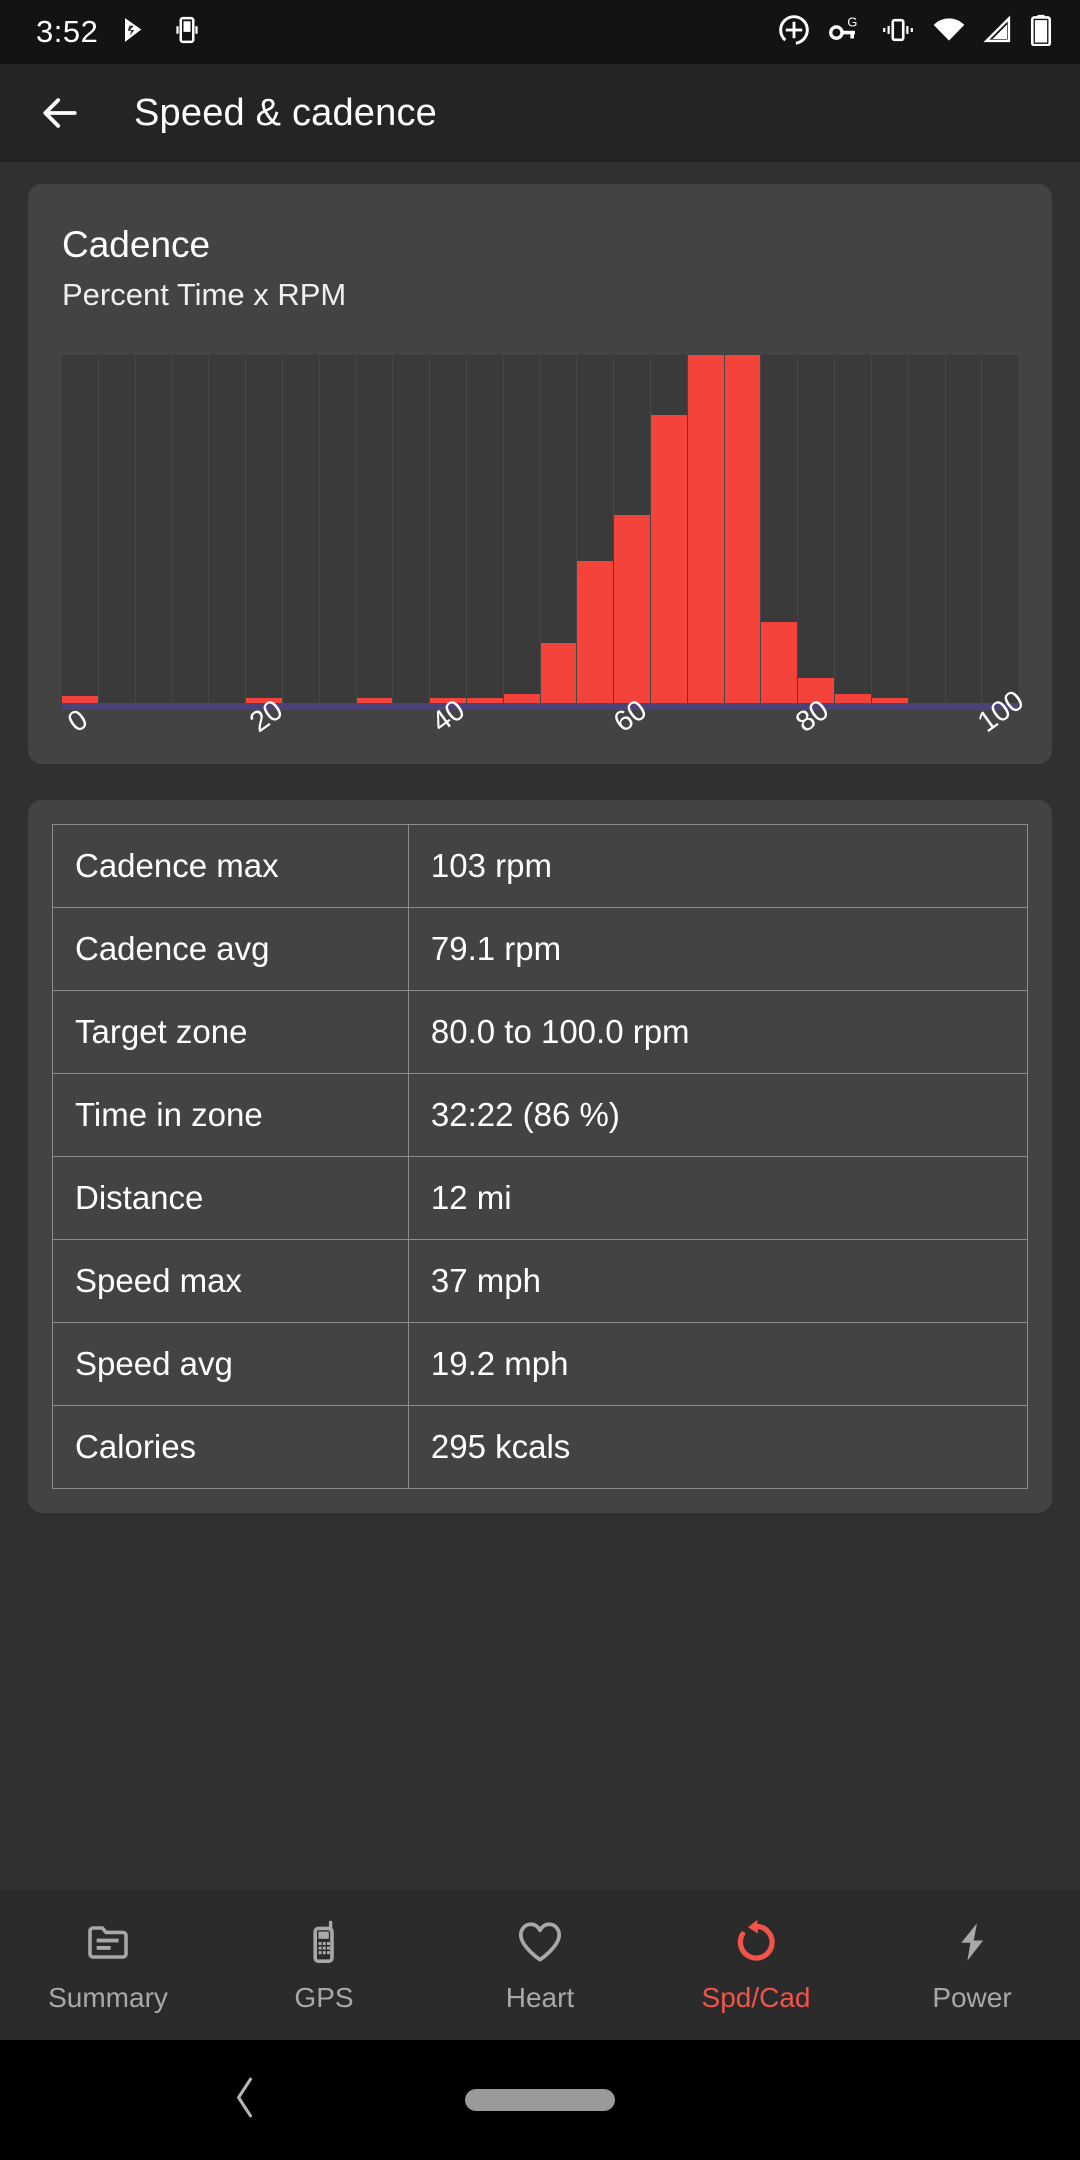 Image resolution: width=1080 pixels, height=2160 pixels. I want to click on nav-item-gps: GPS, so click(324, 1965).